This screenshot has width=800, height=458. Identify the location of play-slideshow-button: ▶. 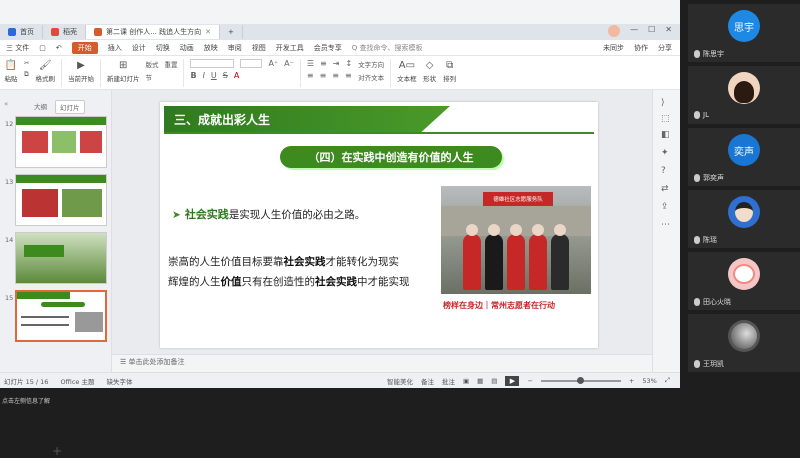
(512, 380).